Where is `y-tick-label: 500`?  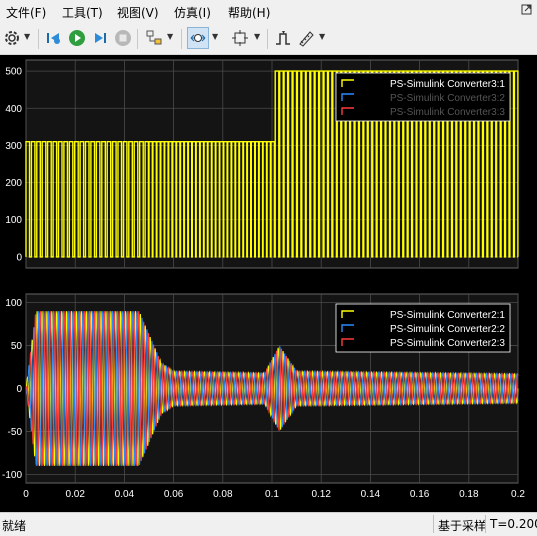
y-tick-label: 500 is located at coordinates (13, 72).